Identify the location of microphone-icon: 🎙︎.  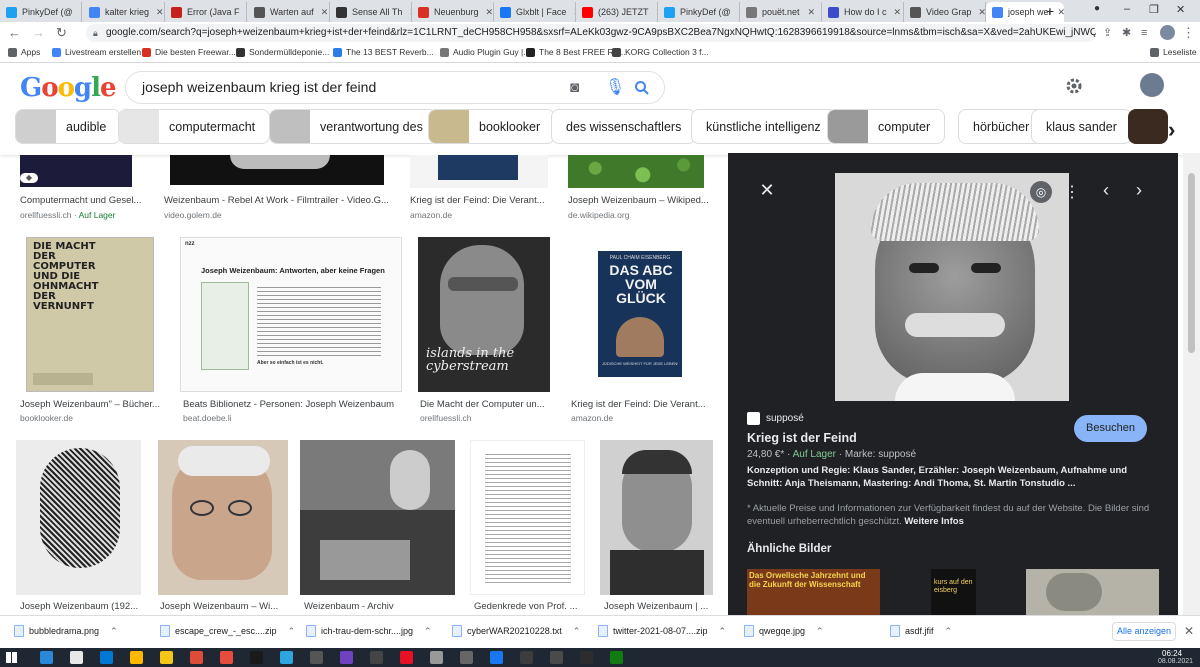
(615, 87).